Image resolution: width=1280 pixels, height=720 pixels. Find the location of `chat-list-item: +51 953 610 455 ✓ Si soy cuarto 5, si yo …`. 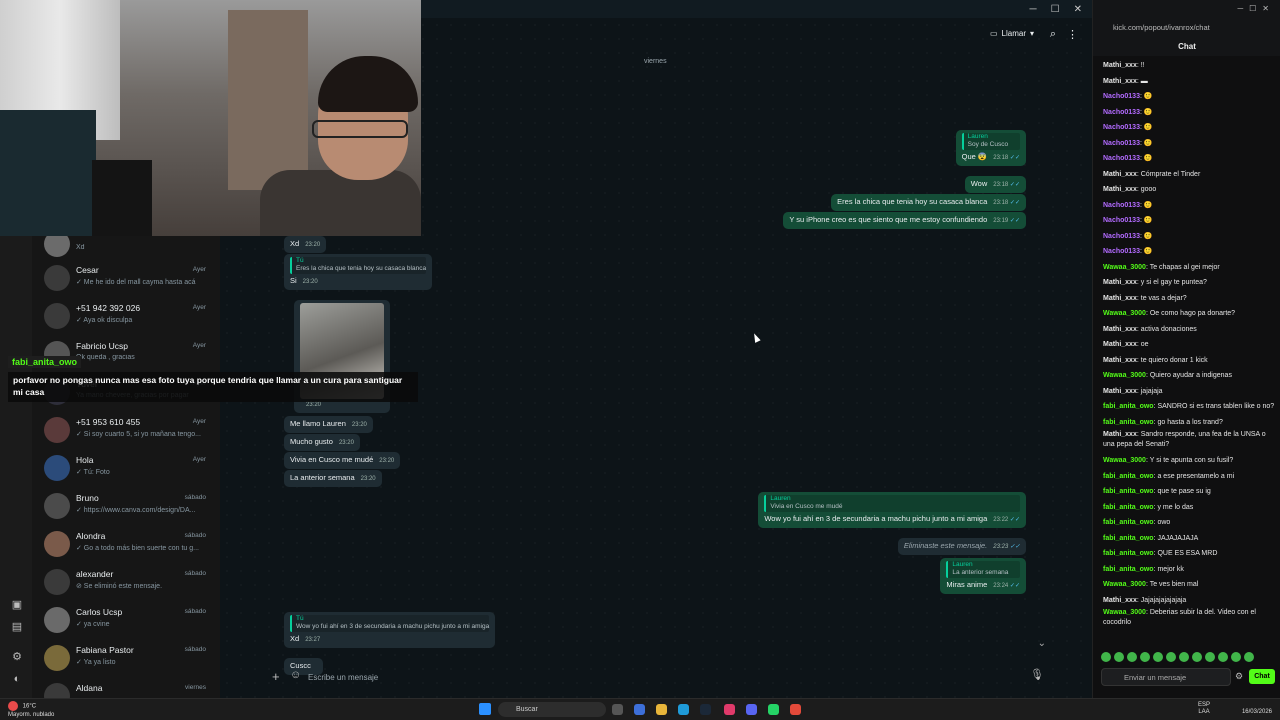

chat-list-item: +51 953 610 455 ✓ Si soy cuarto 5, si yo … is located at coordinates (126, 433).